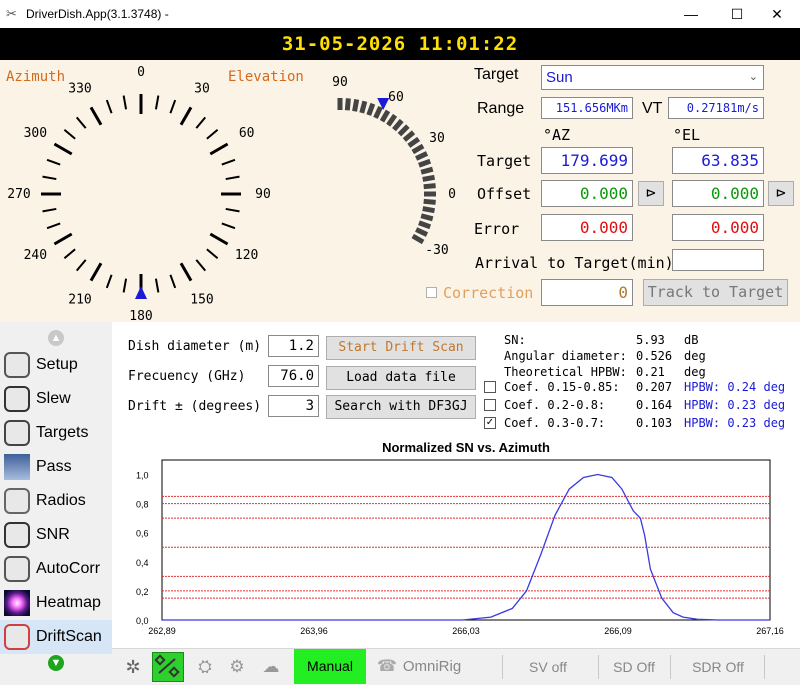 The width and height of the screenshot is (800, 685). I want to click on offset-az-send-button: ⊳, so click(651, 193).